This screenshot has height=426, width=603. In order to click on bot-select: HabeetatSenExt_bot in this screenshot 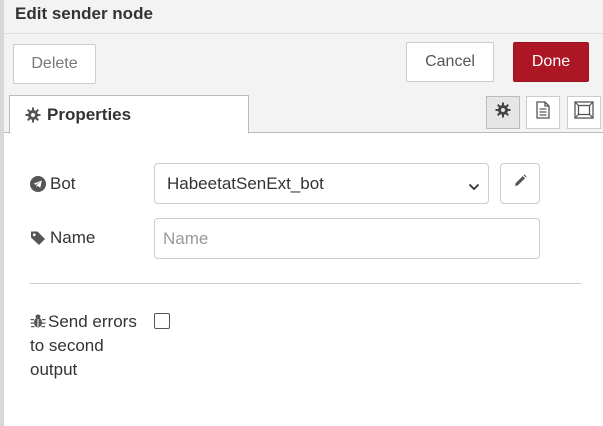, I will do `click(321, 183)`.